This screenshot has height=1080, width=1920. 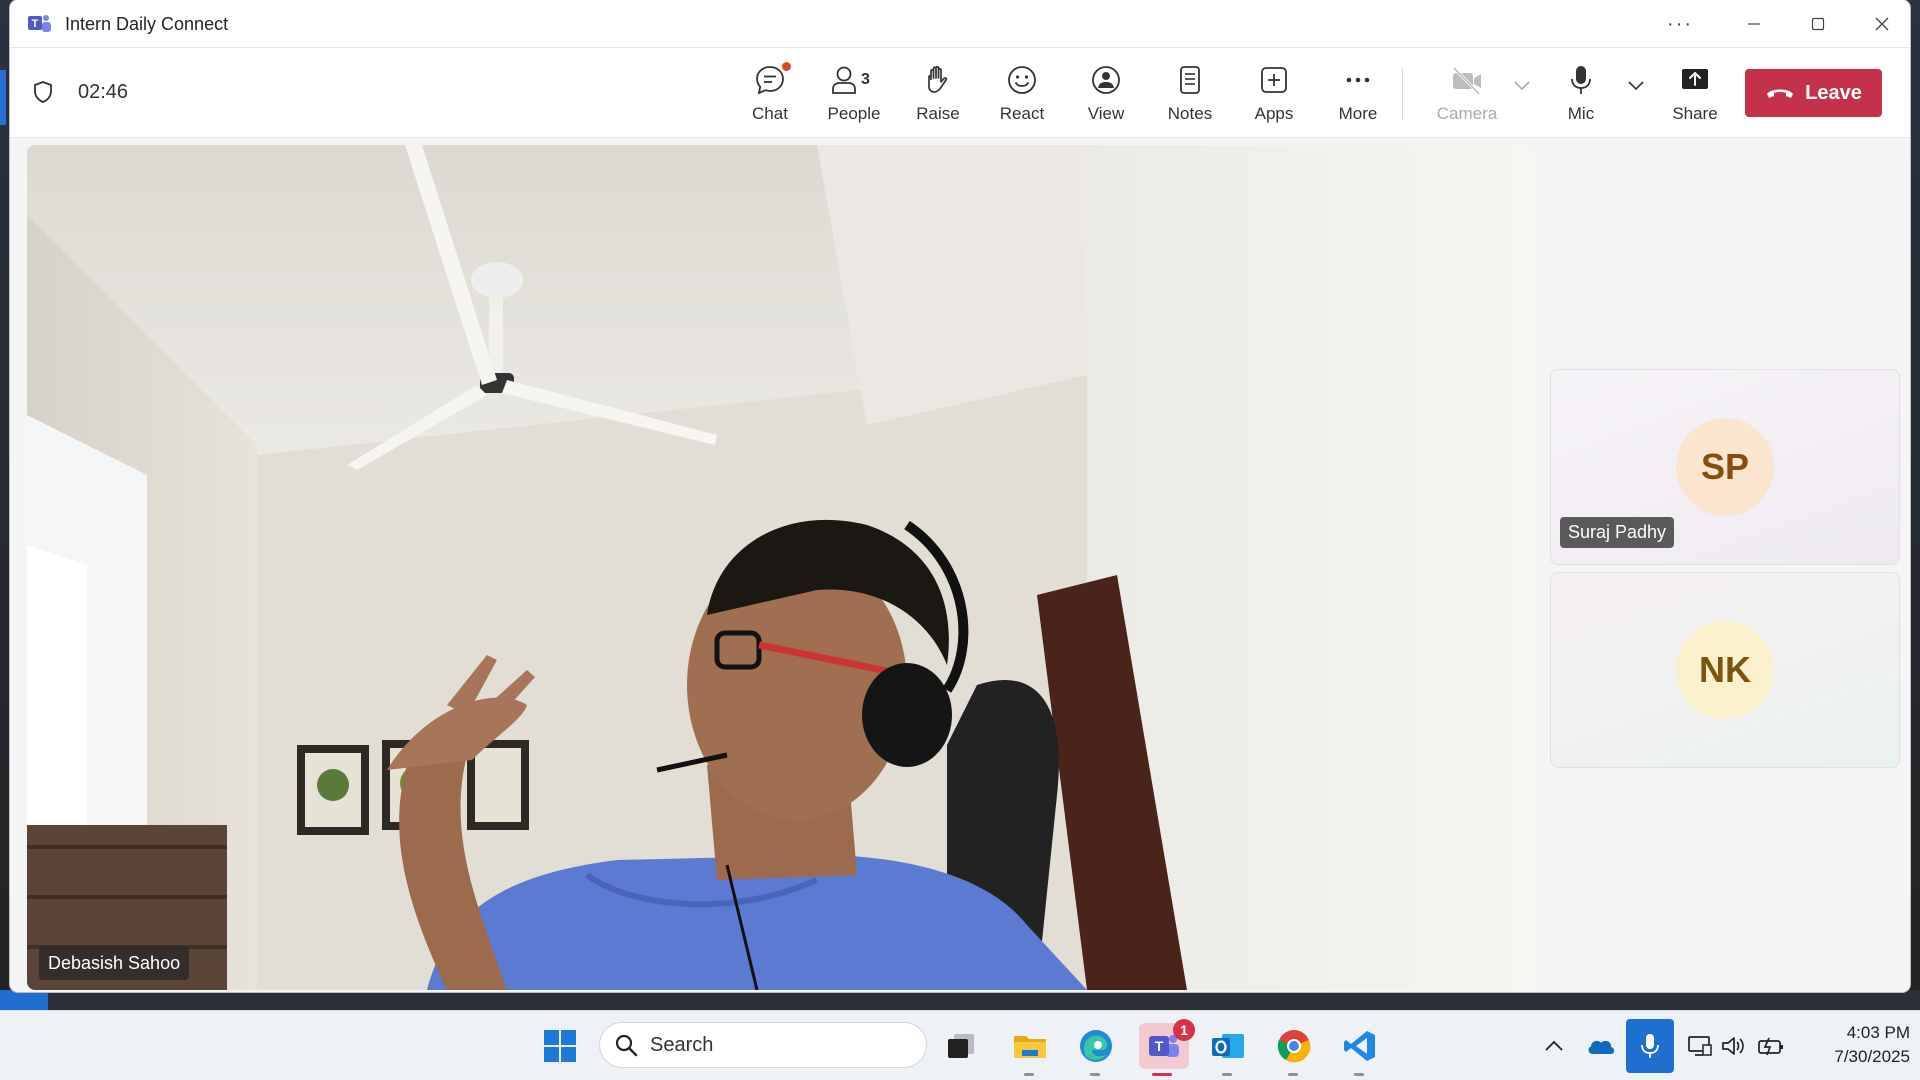 I want to click on battery-charging-icon, so click(x=1770, y=1046).